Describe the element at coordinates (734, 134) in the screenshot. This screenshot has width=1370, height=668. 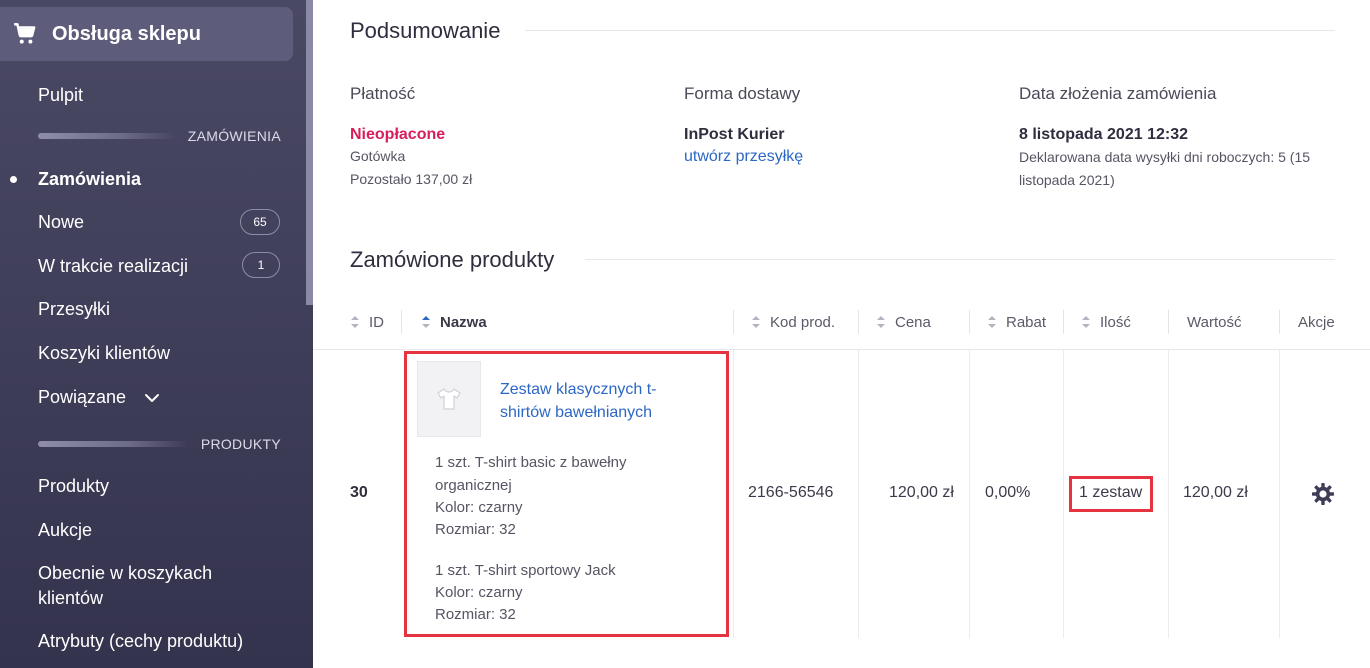
I see `delivery-carrier: InPost Kurier` at that location.